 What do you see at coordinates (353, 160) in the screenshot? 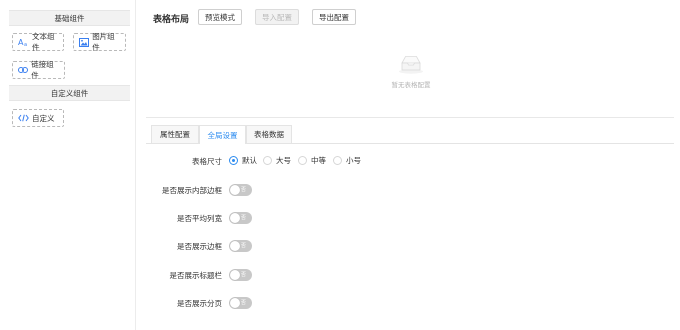
I see `size-option-label: 小号` at bounding box center [353, 160].